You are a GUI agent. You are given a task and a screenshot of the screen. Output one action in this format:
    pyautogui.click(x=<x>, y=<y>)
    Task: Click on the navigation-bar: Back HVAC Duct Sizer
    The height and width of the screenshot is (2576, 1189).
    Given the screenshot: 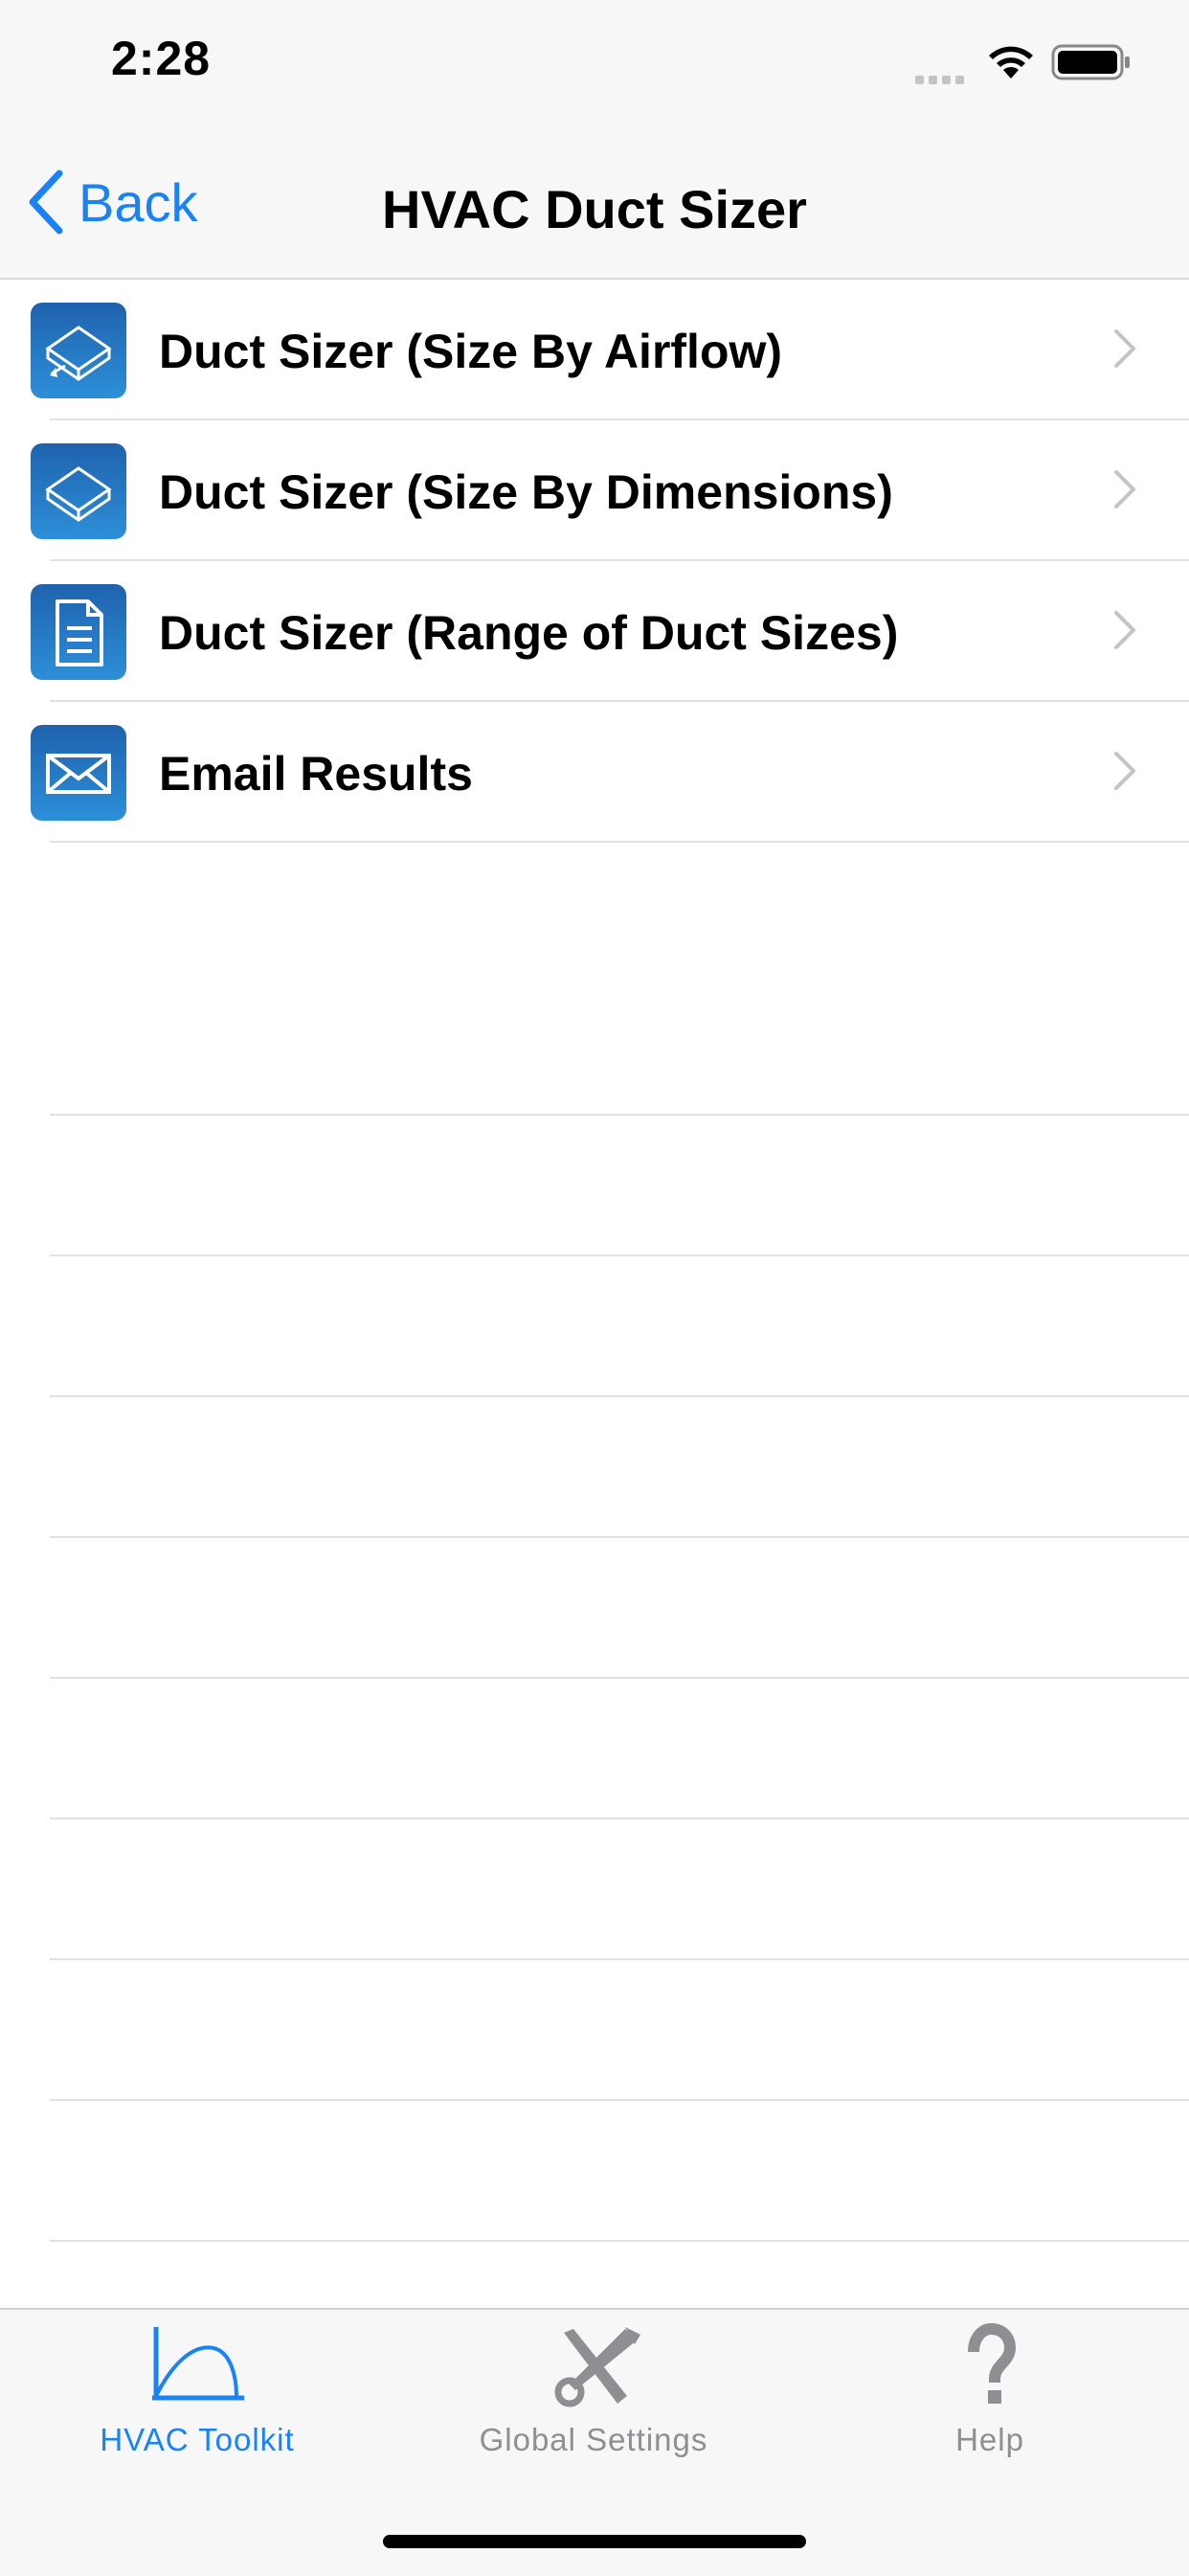 What is the action you would take?
    pyautogui.click(x=594, y=203)
    